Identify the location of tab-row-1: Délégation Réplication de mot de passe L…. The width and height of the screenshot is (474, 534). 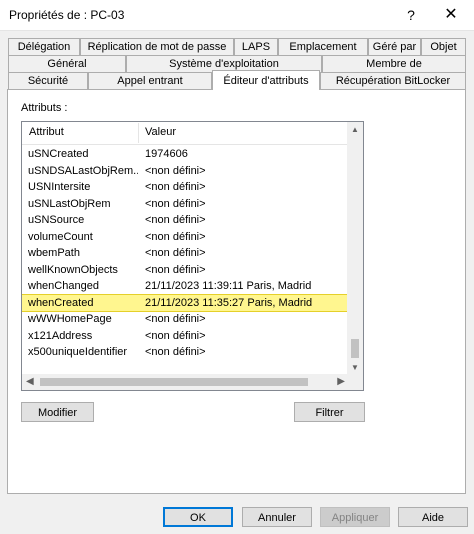
(237, 47).